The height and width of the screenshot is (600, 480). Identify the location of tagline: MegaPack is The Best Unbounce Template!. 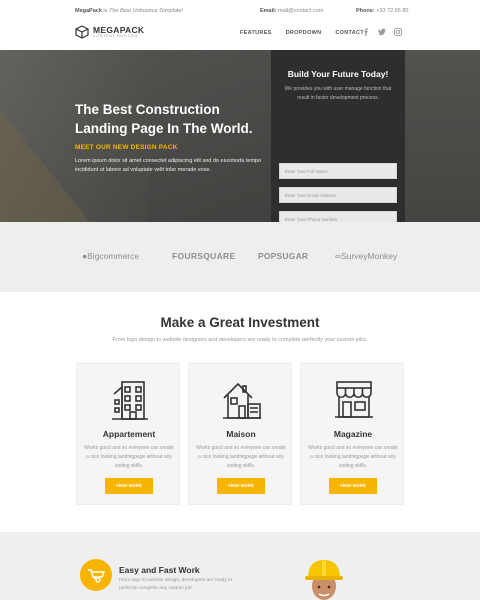
(129, 11).